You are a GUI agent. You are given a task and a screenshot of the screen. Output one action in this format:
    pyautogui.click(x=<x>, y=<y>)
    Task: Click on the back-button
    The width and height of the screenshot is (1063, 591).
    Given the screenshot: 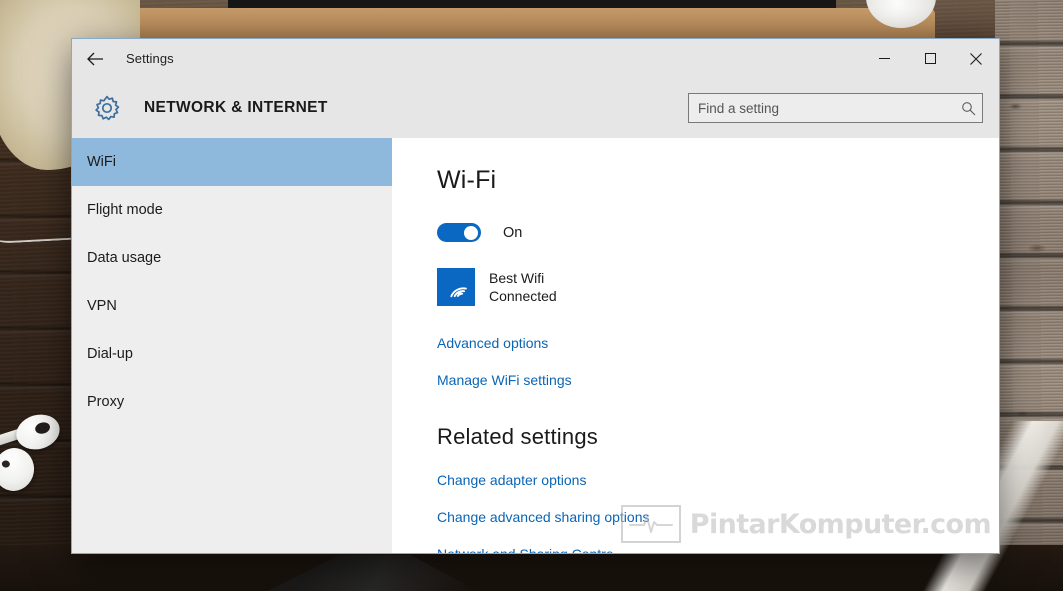 What is the action you would take?
    pyautogui.click(x=95, y=58)
    